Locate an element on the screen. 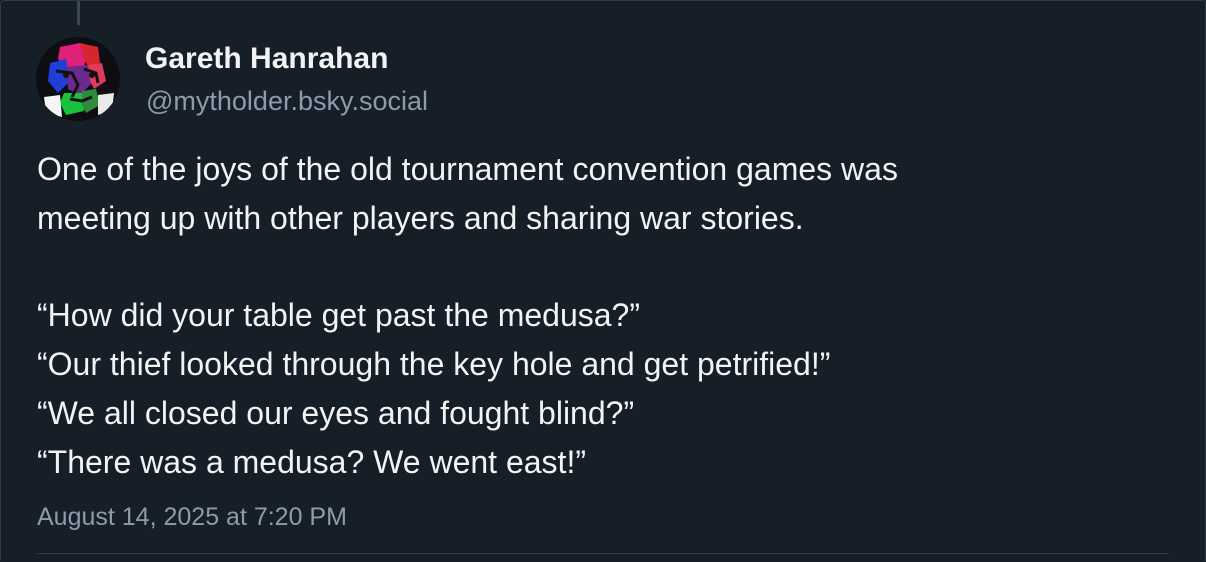  post-timestamp: August 14, 2025 at 7:20 PM is located at coordinates (192, 517).